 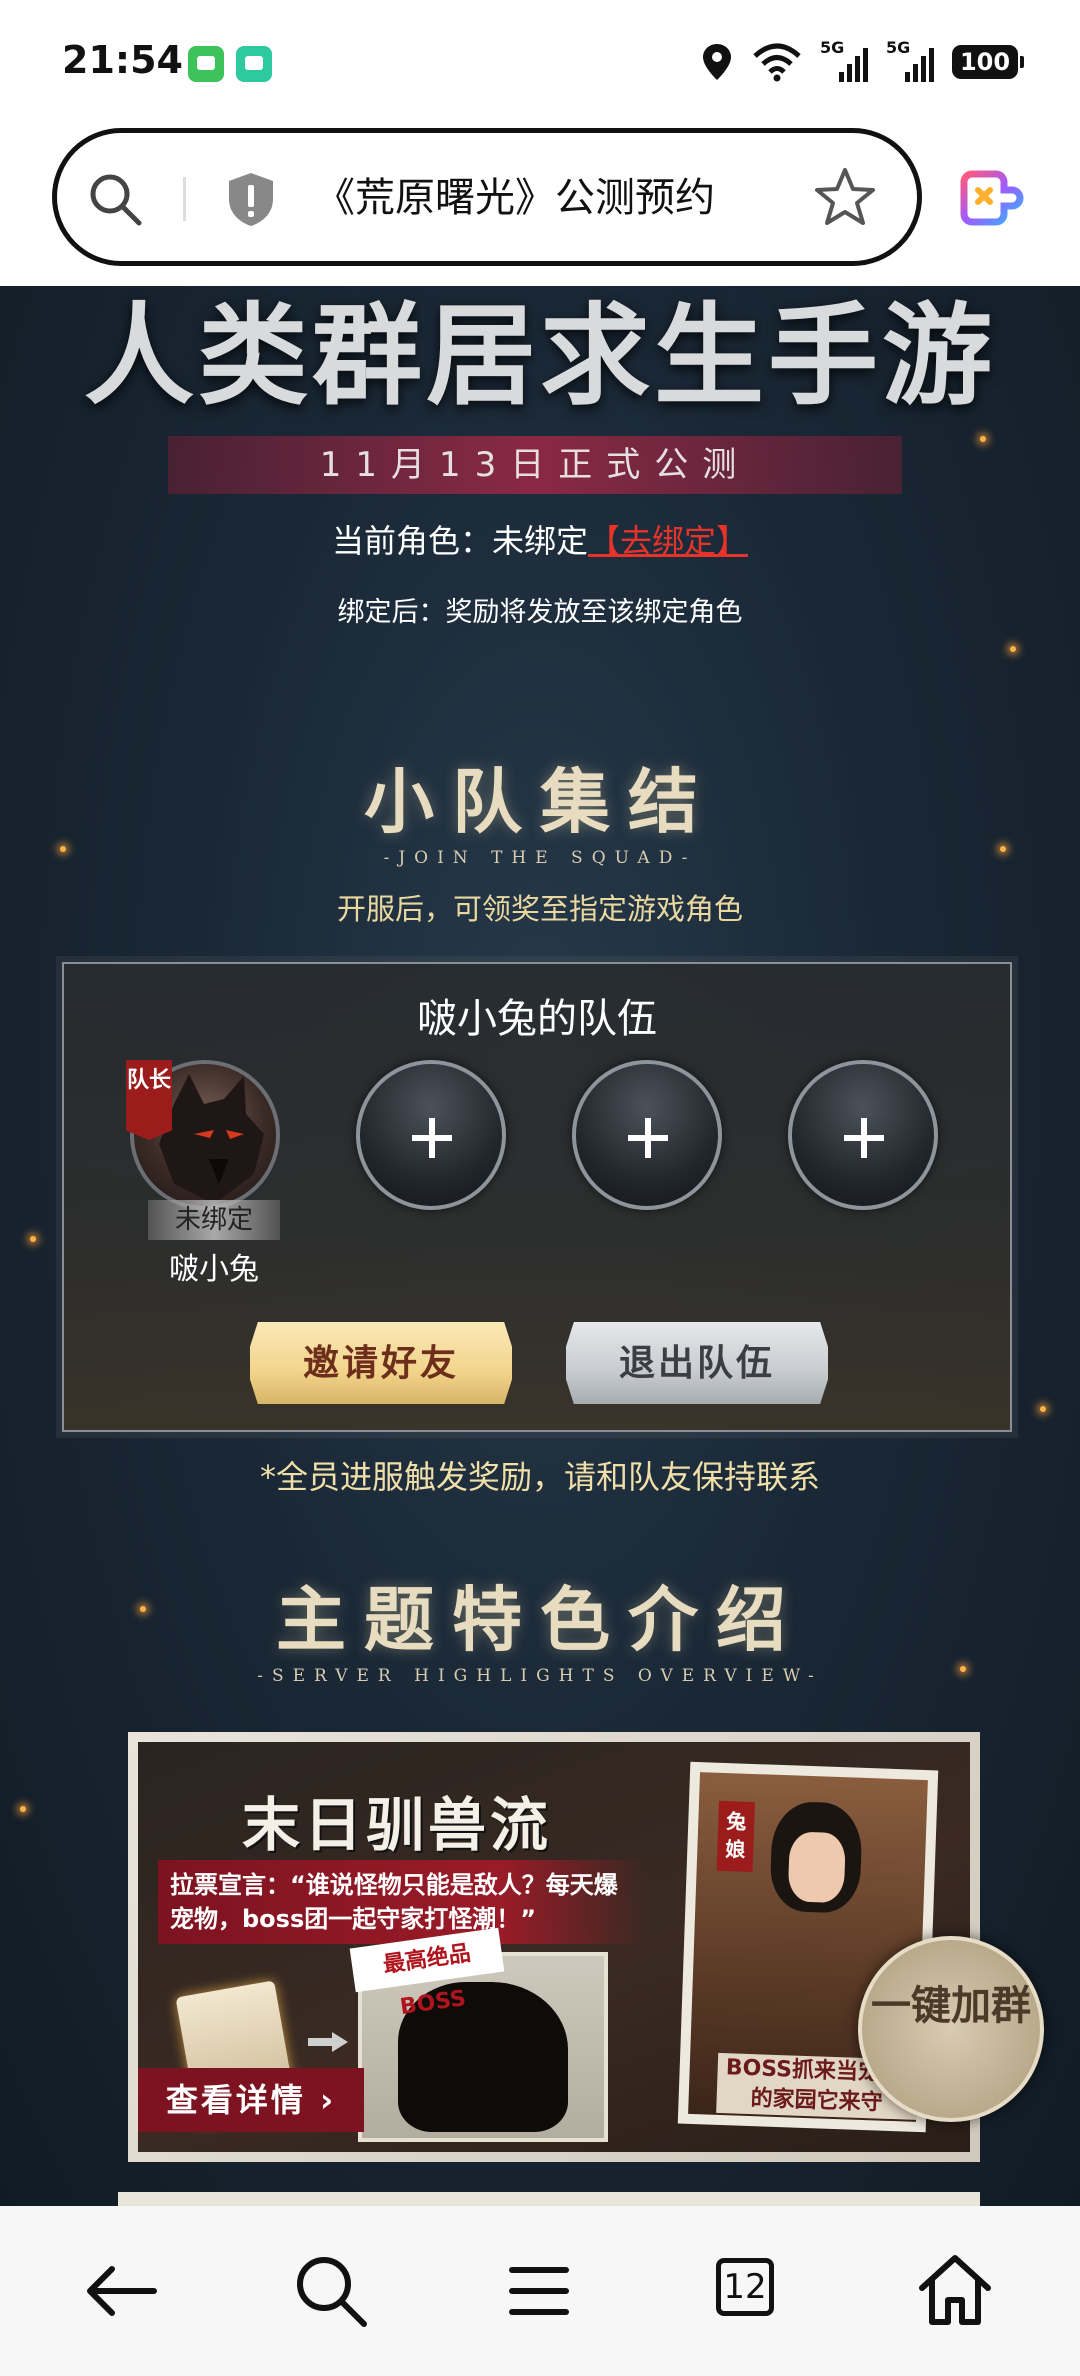 I want to click on feature-card-title: 末日驯兽流, so click(x=397, y=1825).